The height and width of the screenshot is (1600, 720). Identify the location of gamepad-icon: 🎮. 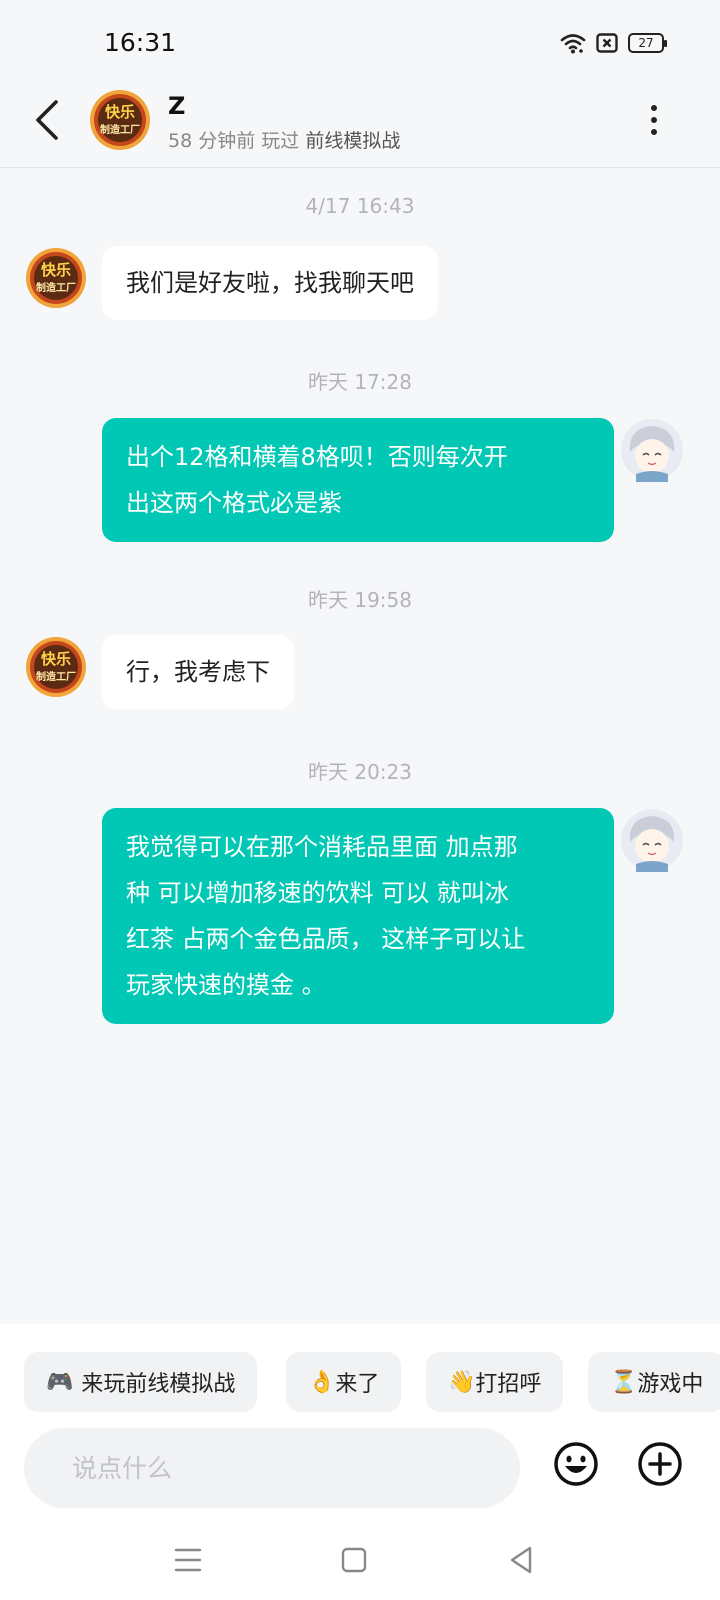
(60, 1382).